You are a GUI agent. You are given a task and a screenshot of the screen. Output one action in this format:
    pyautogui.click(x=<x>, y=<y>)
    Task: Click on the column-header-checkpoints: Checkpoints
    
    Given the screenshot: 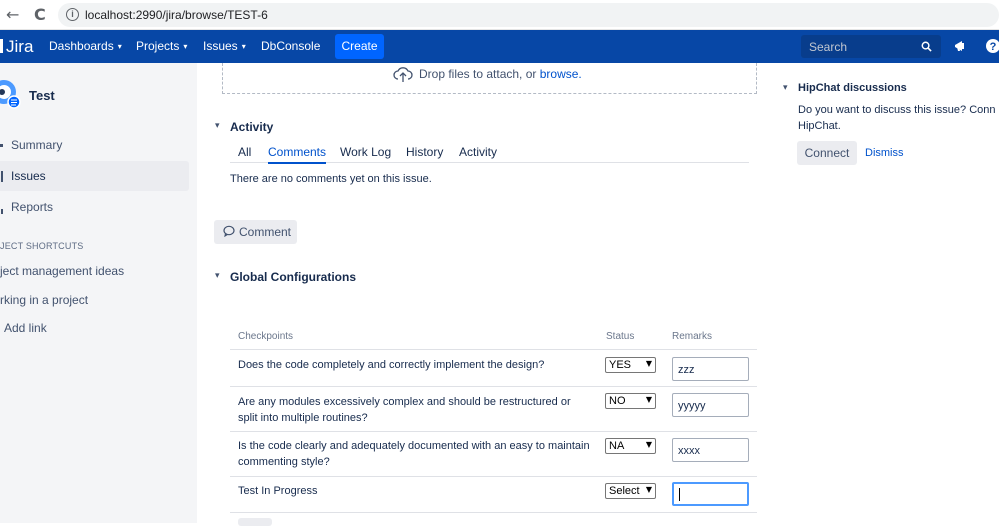 What is the action you would take?
    pyautogui.click(x=266, y=336)
    